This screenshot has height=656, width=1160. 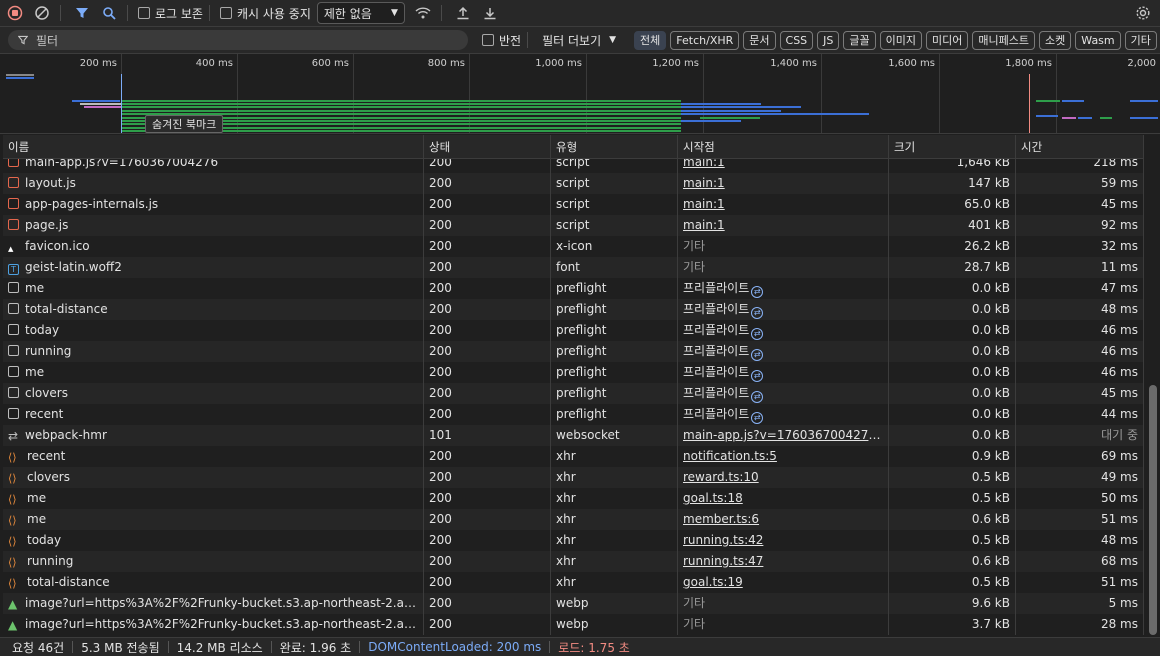 What do you see at coordinates (82, 13) in the screenshot?
I see `filter-toggle-button` at bounding box center [82, 13].